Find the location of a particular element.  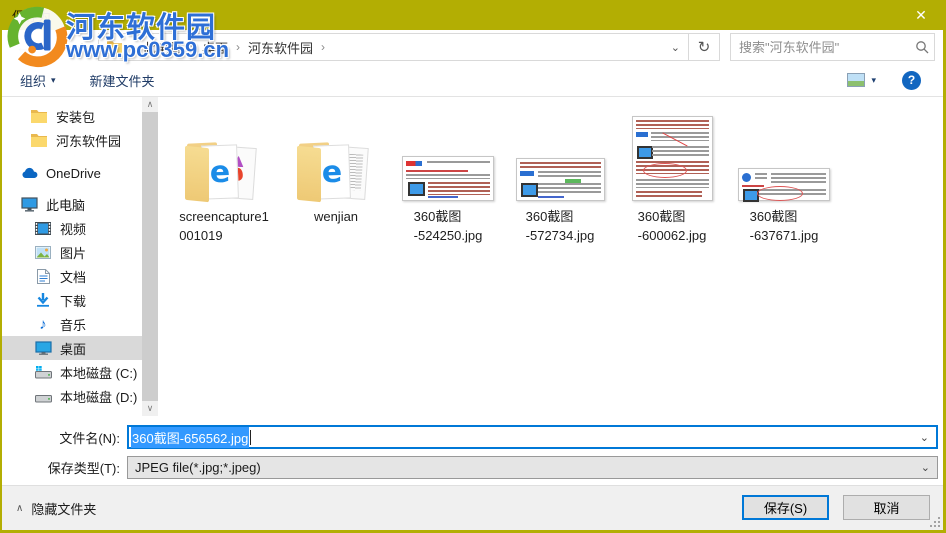

file-name-line: -637671.jpg is located at coordinates (784, 235).